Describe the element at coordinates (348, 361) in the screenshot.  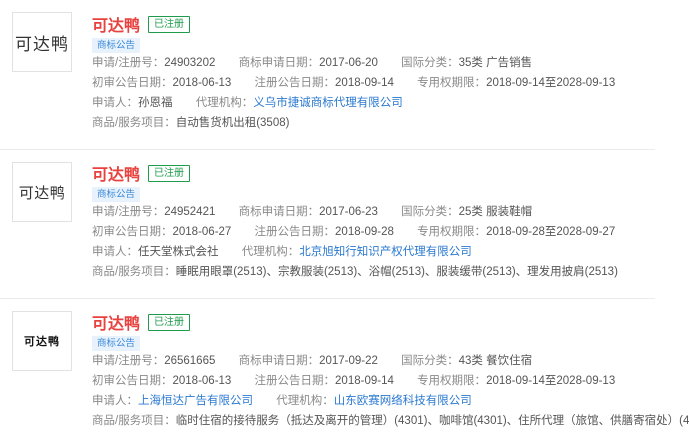
I see `apply-date-value: 2017-09-22` at that location.